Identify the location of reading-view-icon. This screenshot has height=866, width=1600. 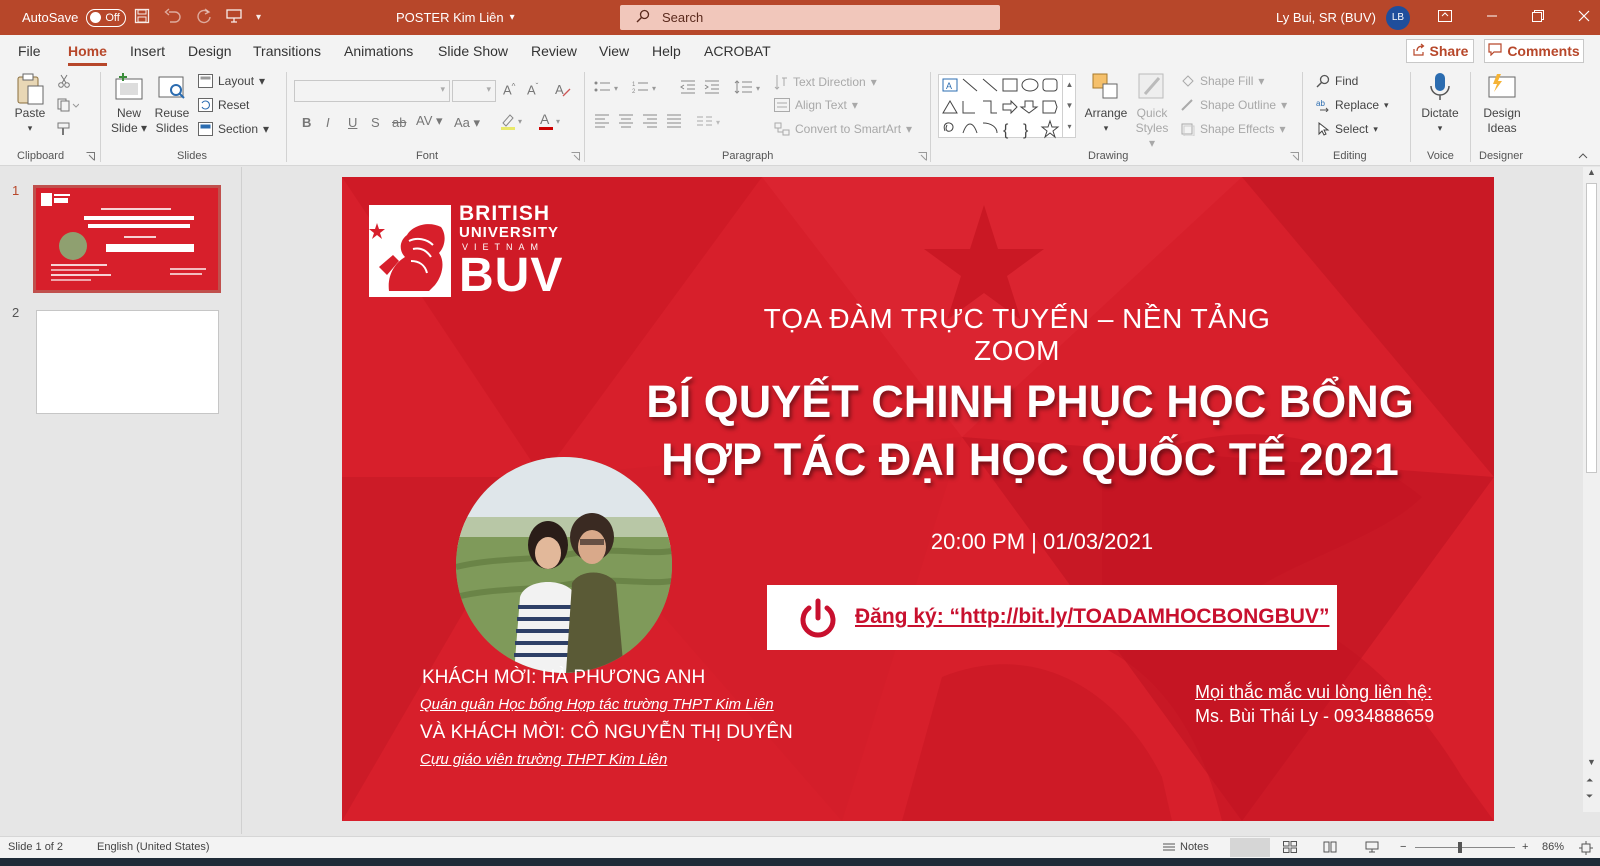
(1330, 848).